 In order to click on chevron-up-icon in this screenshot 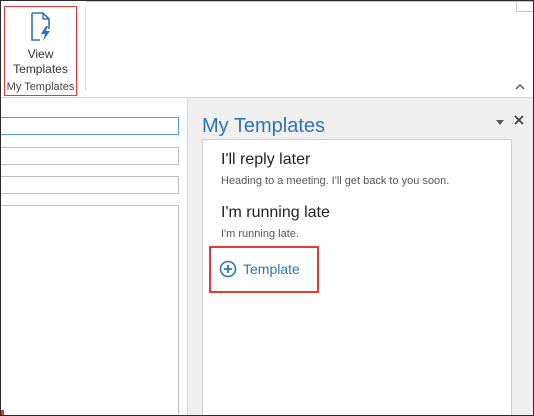, I will do `click(520, 87)`.